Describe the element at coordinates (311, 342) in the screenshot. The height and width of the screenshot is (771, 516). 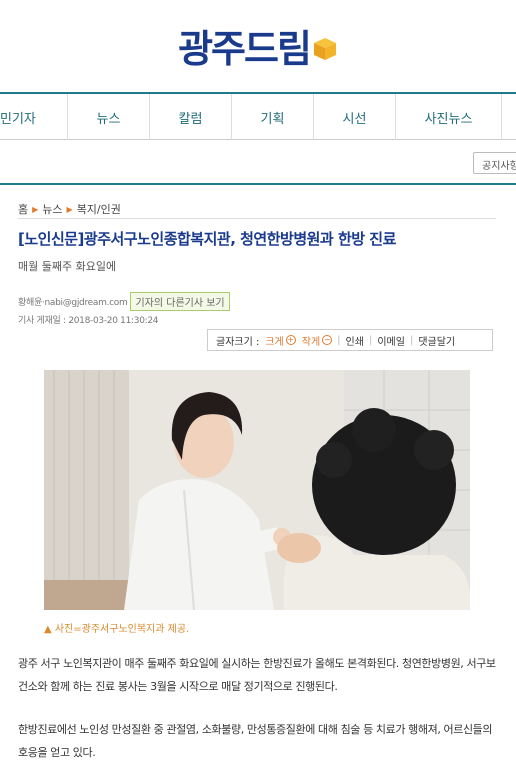
I see `font-smaller-label: 작게` at that location.